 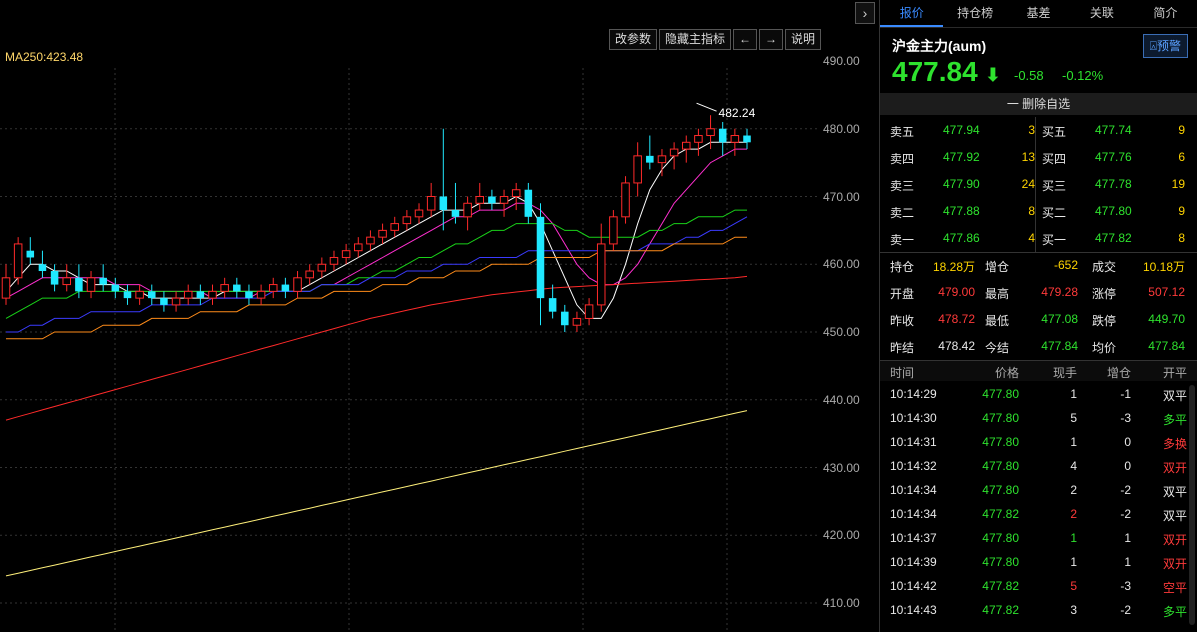 What do you see at coordinates (902, 131) in the screenshot?
I see `ask-level-label: 卖五` at bounding box center [902, 131].